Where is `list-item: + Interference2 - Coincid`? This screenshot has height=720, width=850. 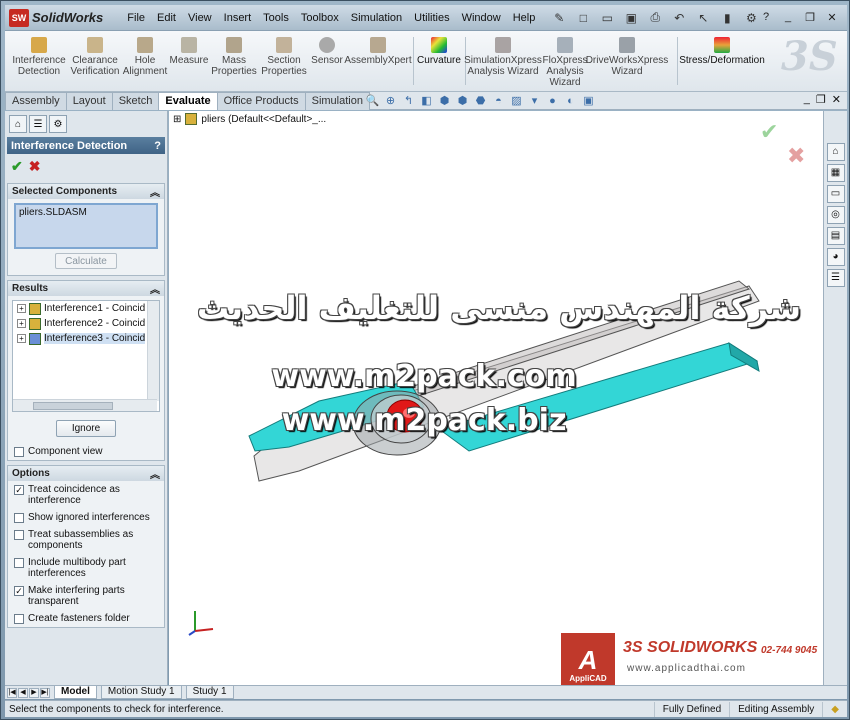 list-item: + Interference2 - Coincid is located at coordinates (86, 323).